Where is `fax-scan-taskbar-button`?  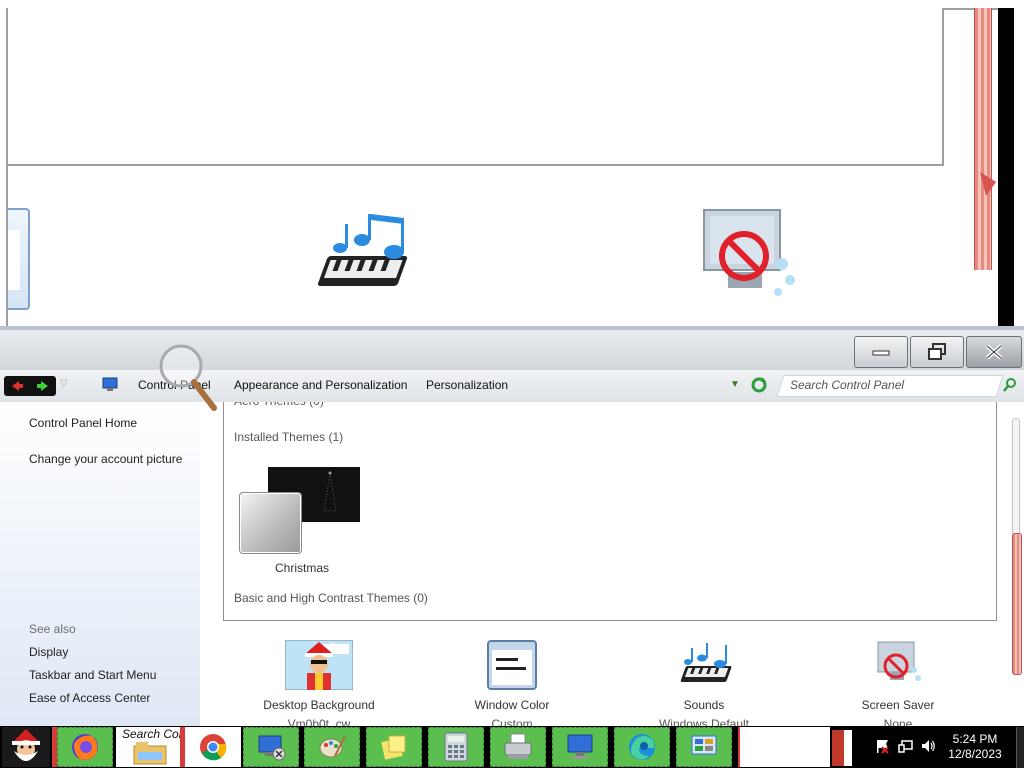
fax-scan-taskbar-button is located at coordinates (518, 747).